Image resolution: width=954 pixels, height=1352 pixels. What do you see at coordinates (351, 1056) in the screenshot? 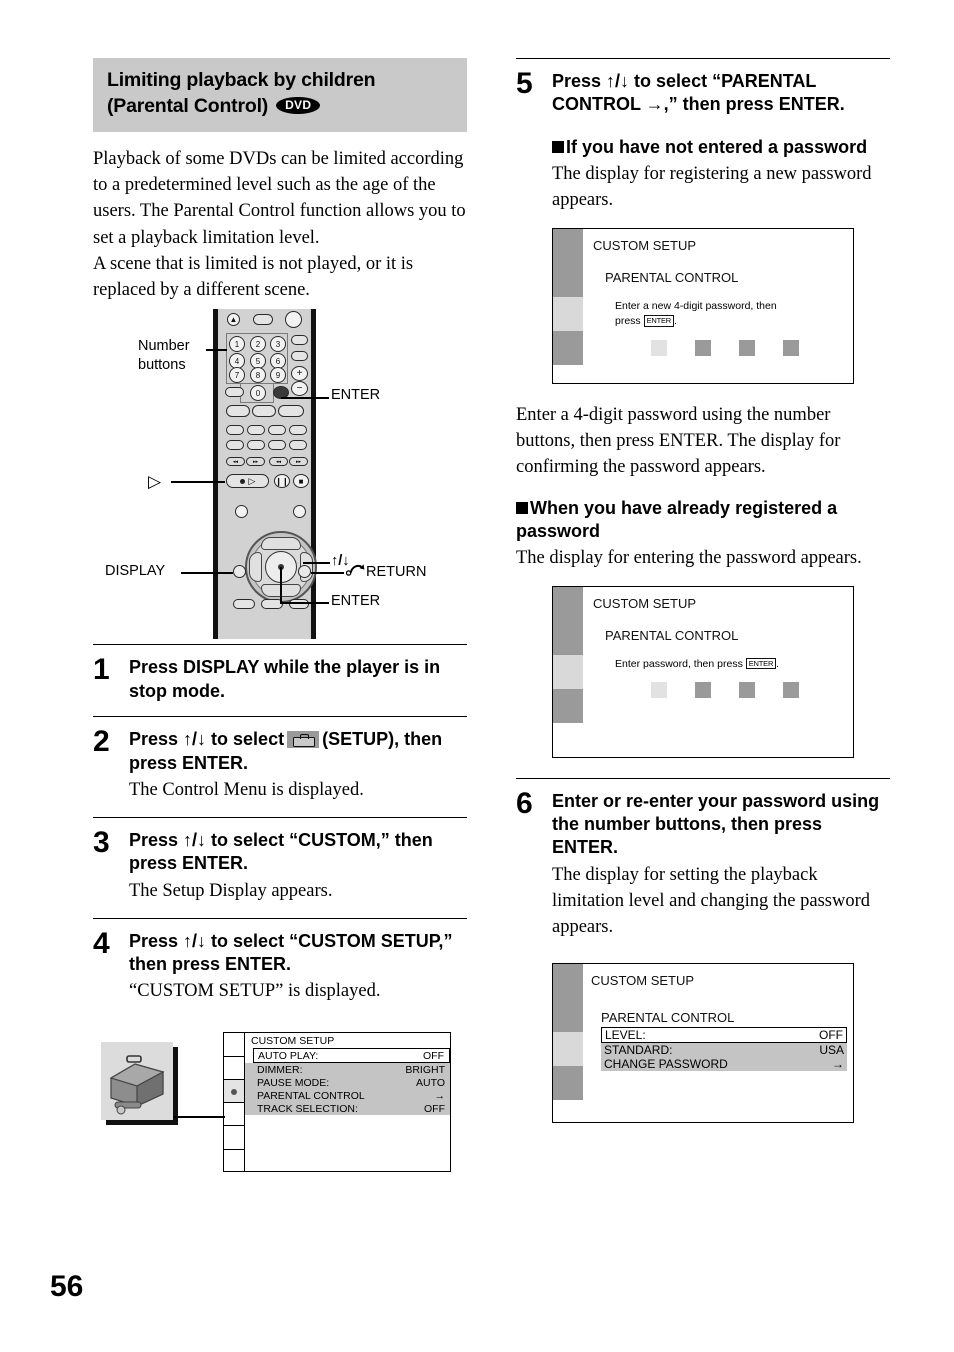
I see `menu-row-auto-play: AUTO PLAY: OFF` at bounding box center [351, 1056].